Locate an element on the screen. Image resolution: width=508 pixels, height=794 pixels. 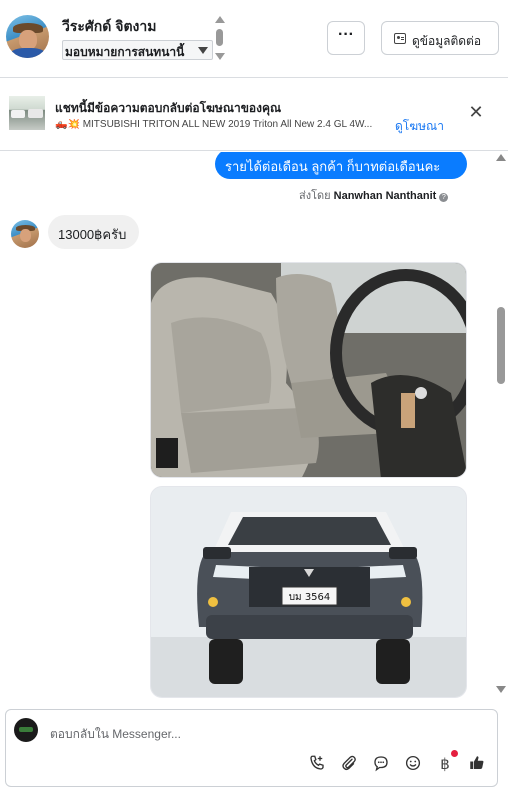
contact-name: วีระศักด์ จิตงาม is located at coordinates (109, 27).